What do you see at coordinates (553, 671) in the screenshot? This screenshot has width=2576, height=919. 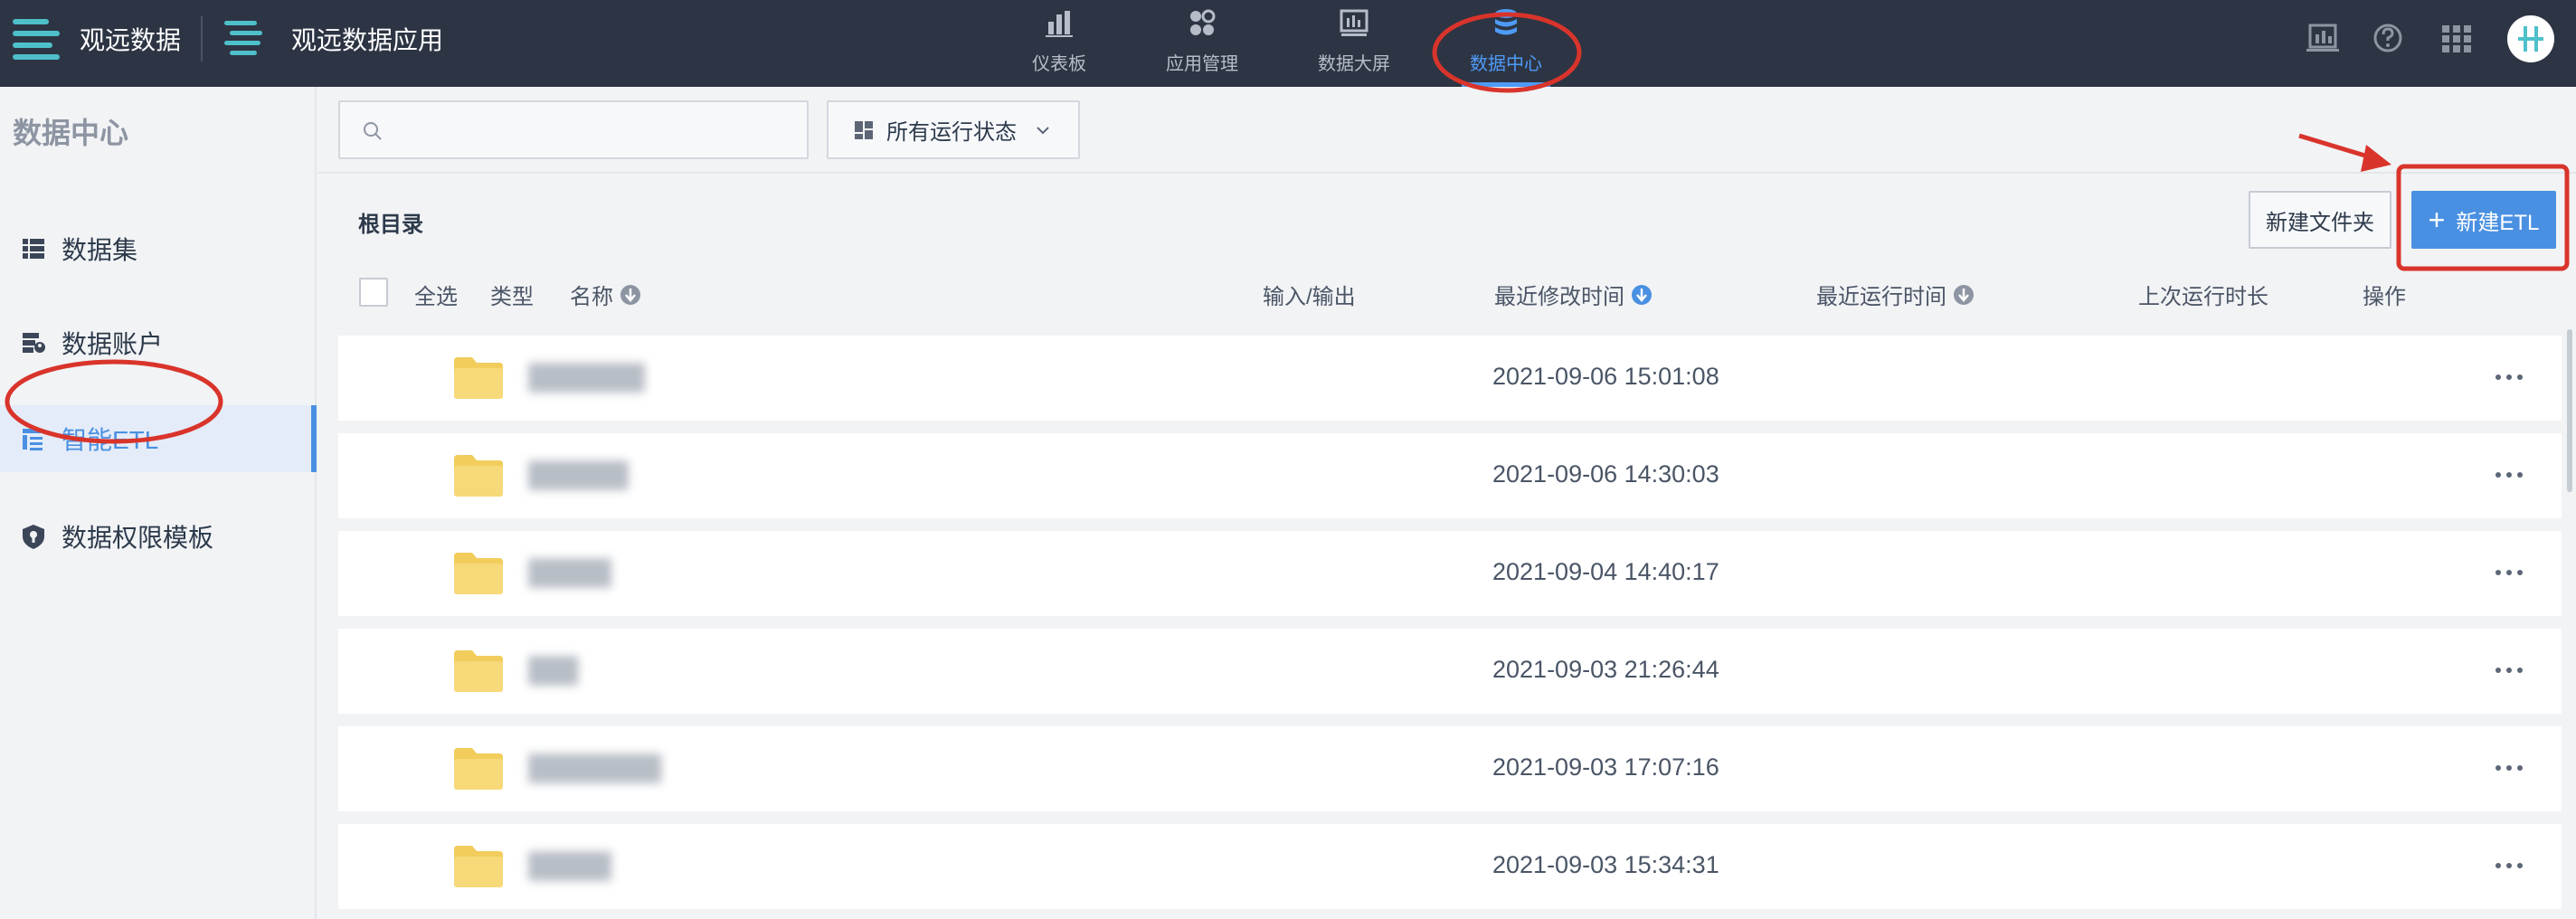 I see `row-name: ███` at bounding box center [553, 671].